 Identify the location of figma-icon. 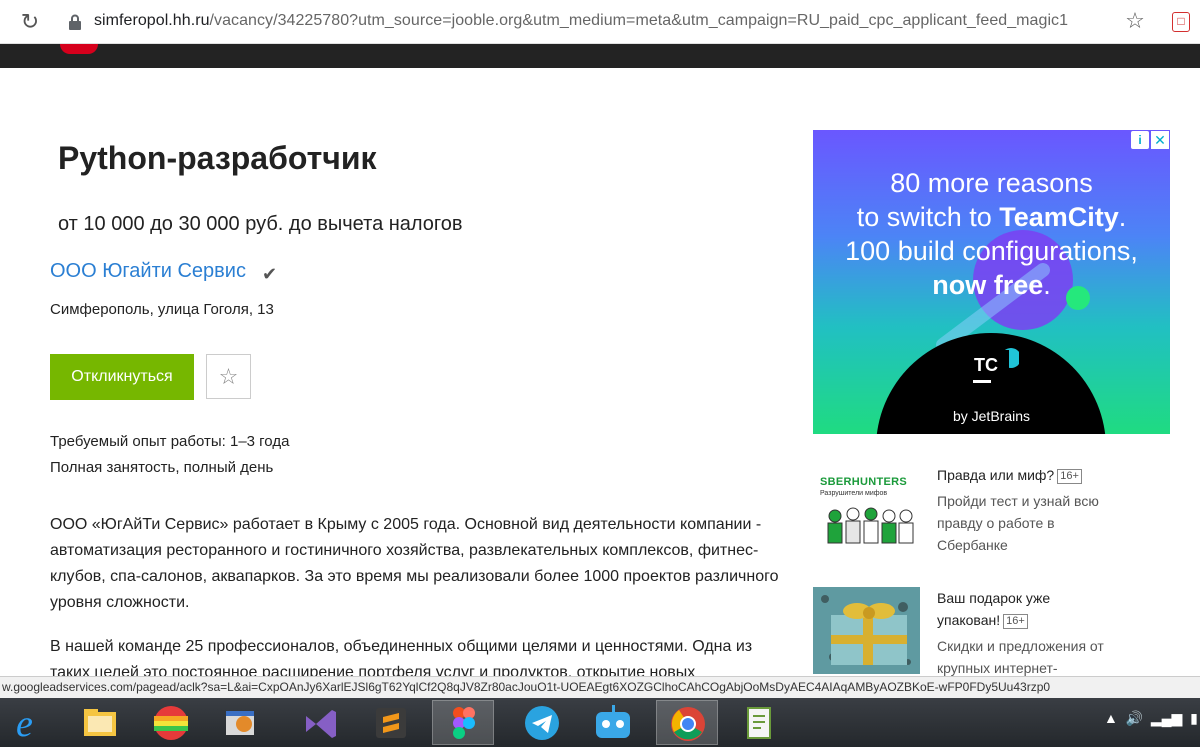
(463, 722).